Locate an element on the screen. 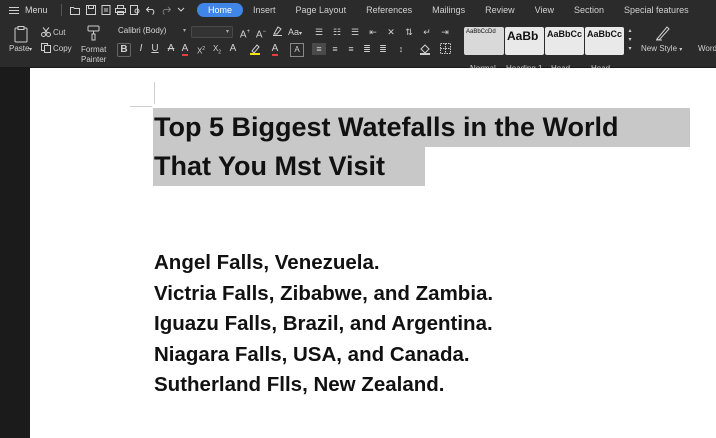 Image resolution: width=716 pixels, height=438 pixels. paste-button: Paste is located at coordinates (19, 48).